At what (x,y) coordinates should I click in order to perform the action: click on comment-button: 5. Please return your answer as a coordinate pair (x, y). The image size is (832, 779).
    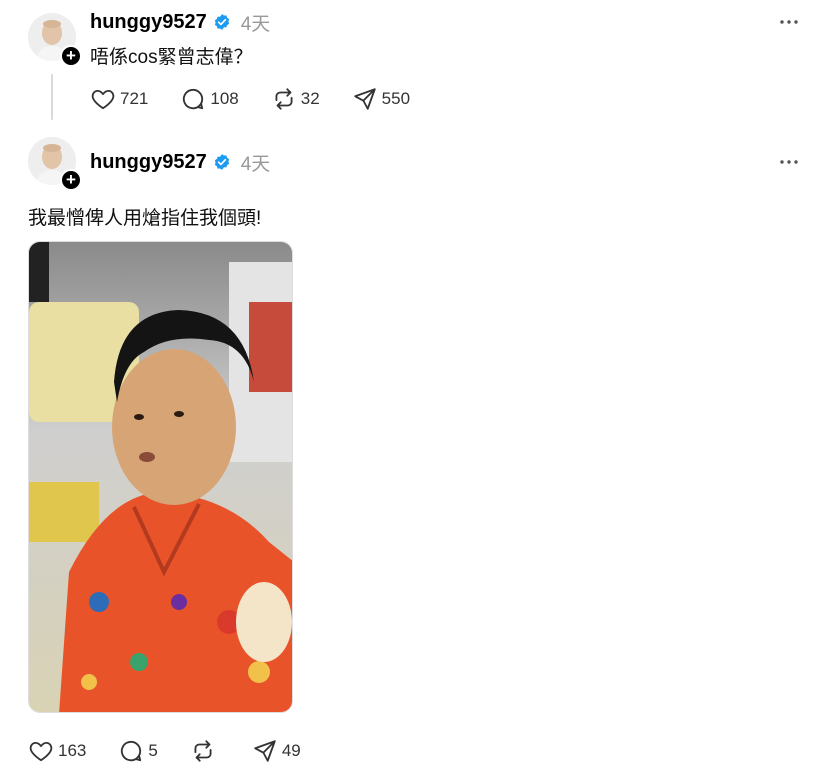
    Looking at the image, I should click on (138, 751).